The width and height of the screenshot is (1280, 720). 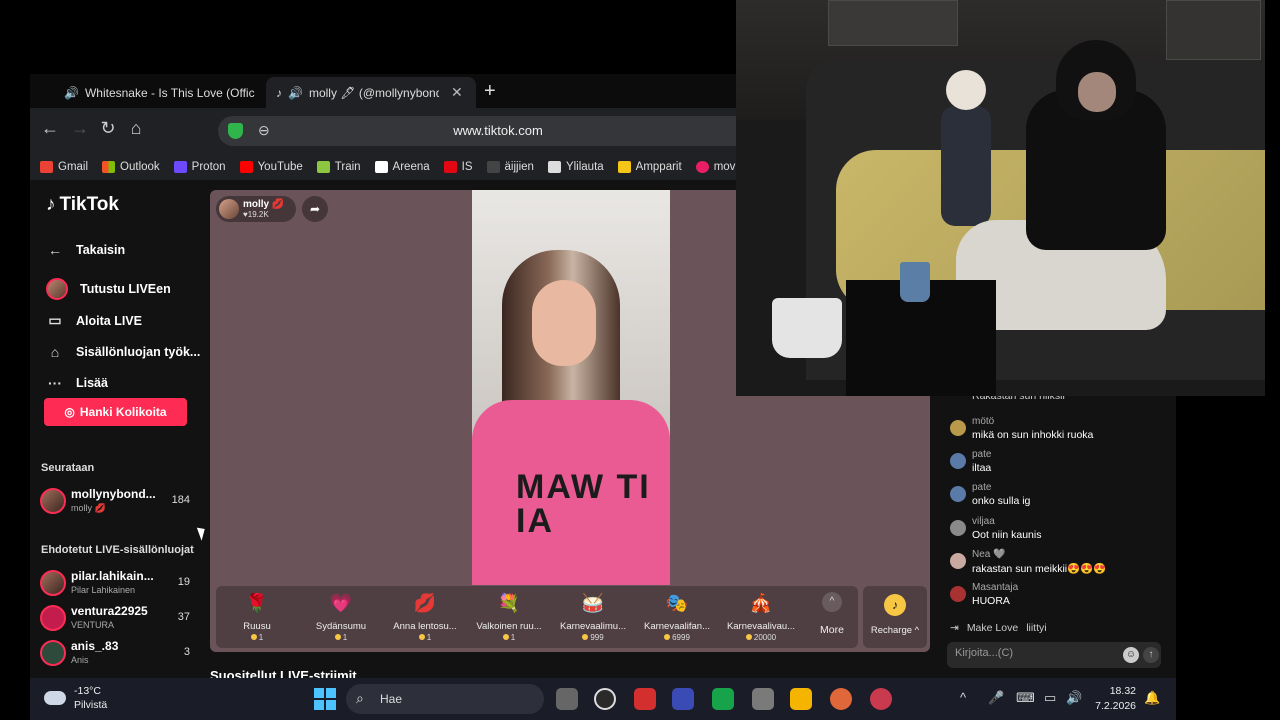 I want to click on share-icon: ➦, so click(x=315, y=209).